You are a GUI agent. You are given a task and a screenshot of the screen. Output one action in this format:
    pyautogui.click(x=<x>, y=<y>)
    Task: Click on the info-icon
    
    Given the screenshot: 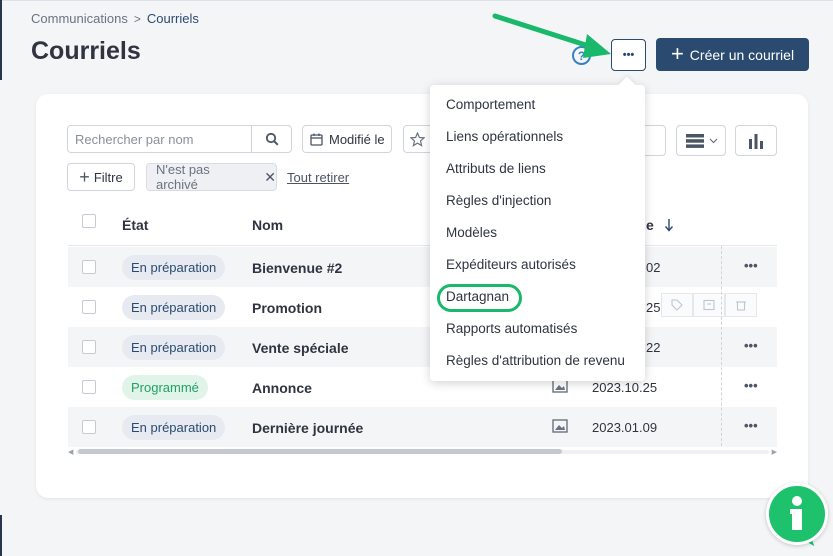 What is the action you would take?
    pyautogui.click(x=796, y=513)
    